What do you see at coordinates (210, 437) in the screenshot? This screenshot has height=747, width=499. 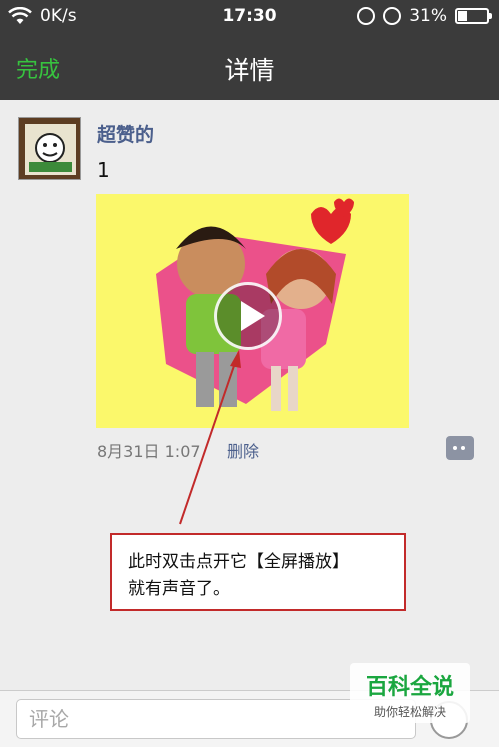 I see `annotation-arrow` at bounding box center [210, 437].